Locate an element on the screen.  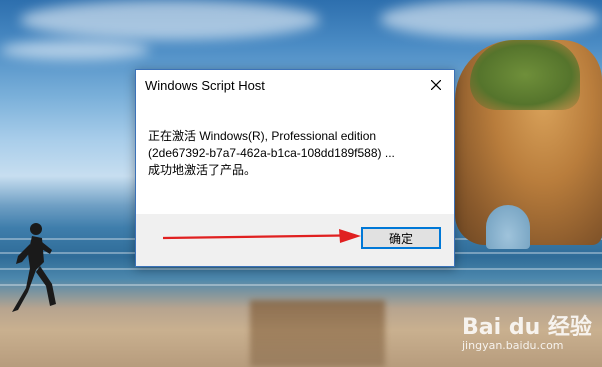
dialog-titlebar: Windows Script Host is located at coordinates (295, 85).